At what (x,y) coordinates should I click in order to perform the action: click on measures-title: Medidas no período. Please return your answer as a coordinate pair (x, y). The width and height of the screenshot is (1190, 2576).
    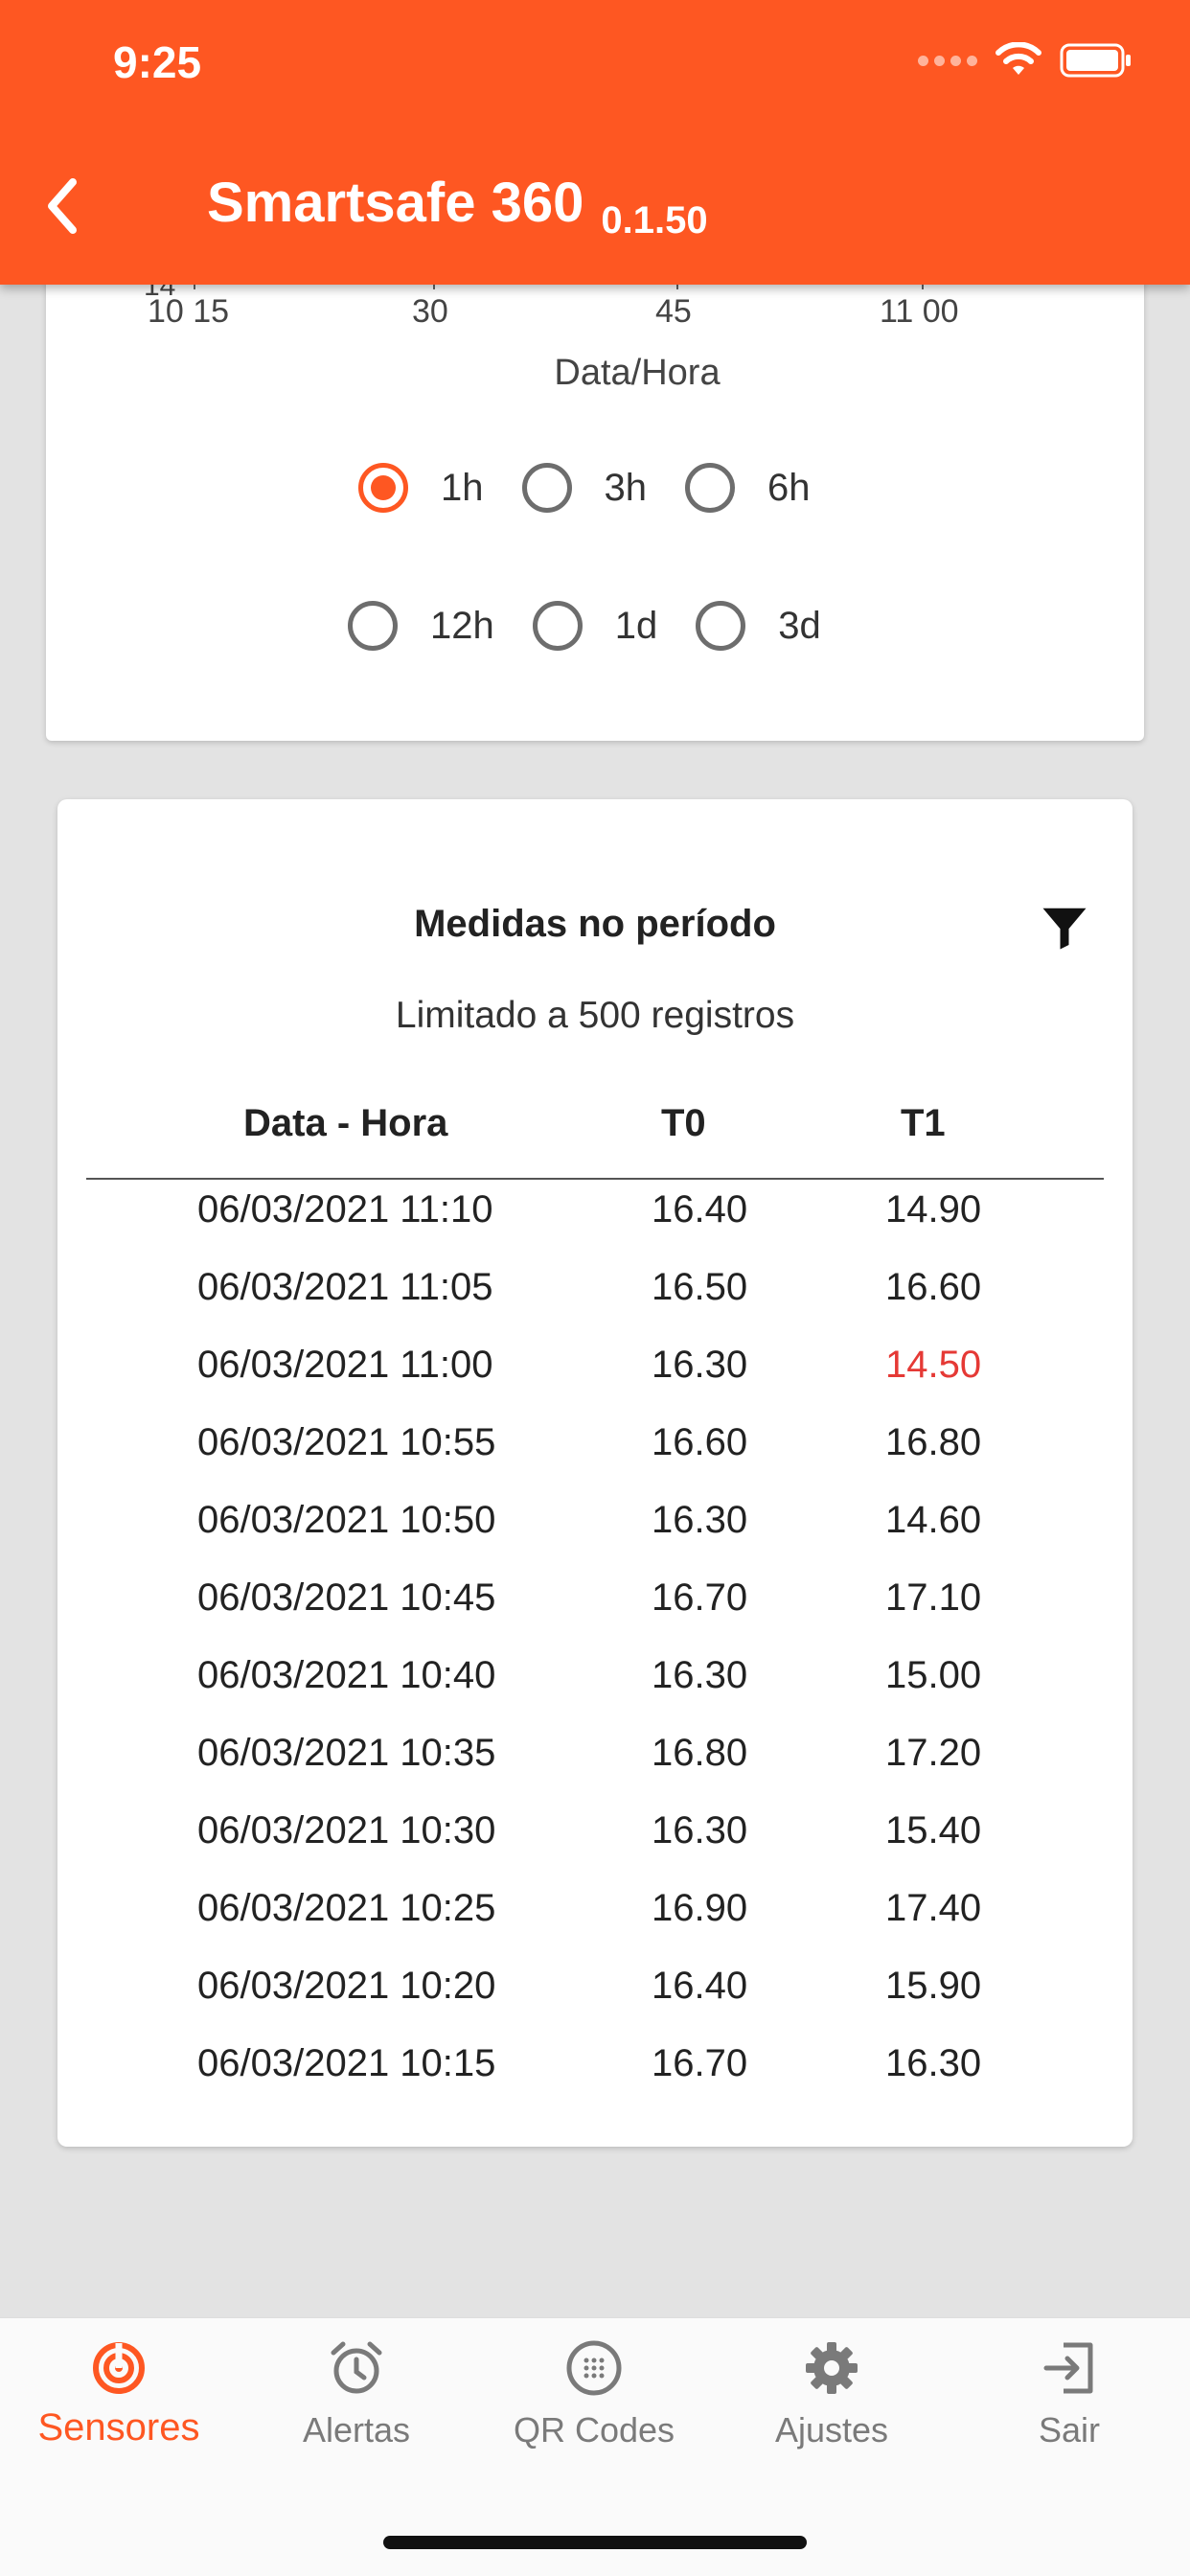
    Looking at the image, I should click on (595, 924).